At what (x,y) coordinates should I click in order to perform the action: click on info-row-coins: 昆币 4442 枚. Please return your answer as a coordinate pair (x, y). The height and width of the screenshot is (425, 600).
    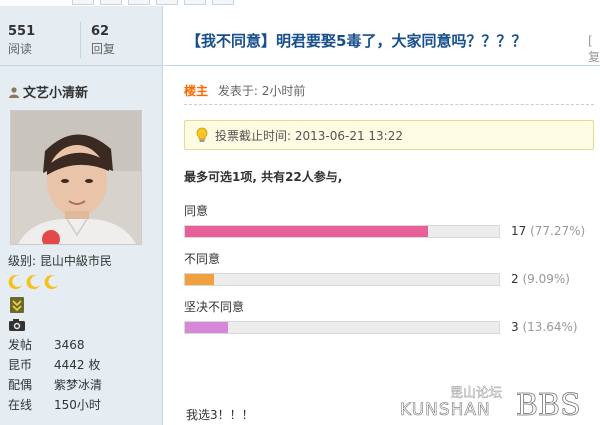
    Looking at the image, I should click on (55, 365).